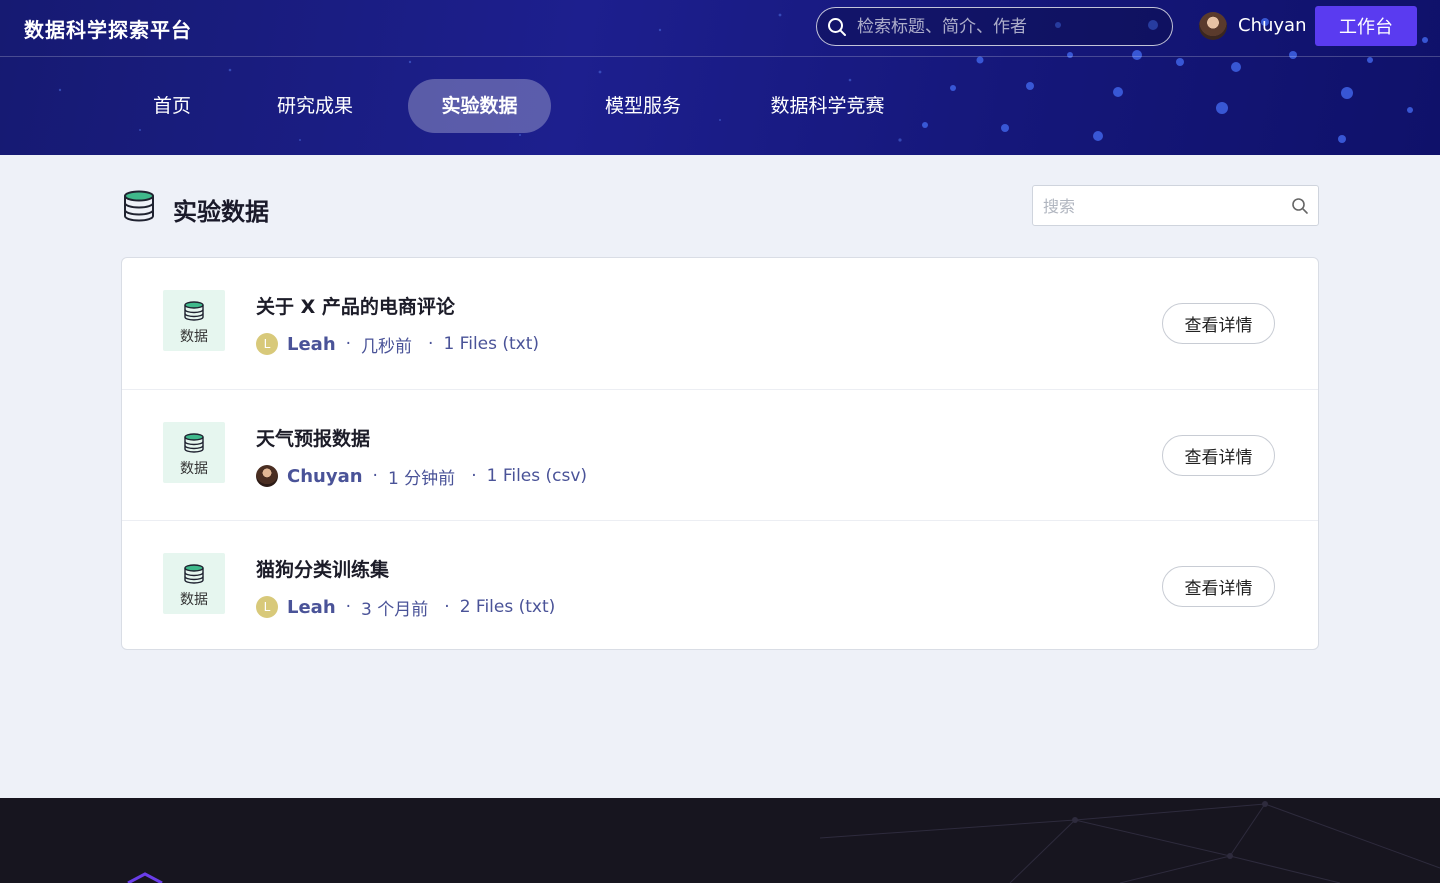 The height and width of the screenshot is (883, 1440). What do you see at coordinates (313, 437) in the screenshot?
I see `item-title: 天气预报数据` at bounding box center [313, 437].